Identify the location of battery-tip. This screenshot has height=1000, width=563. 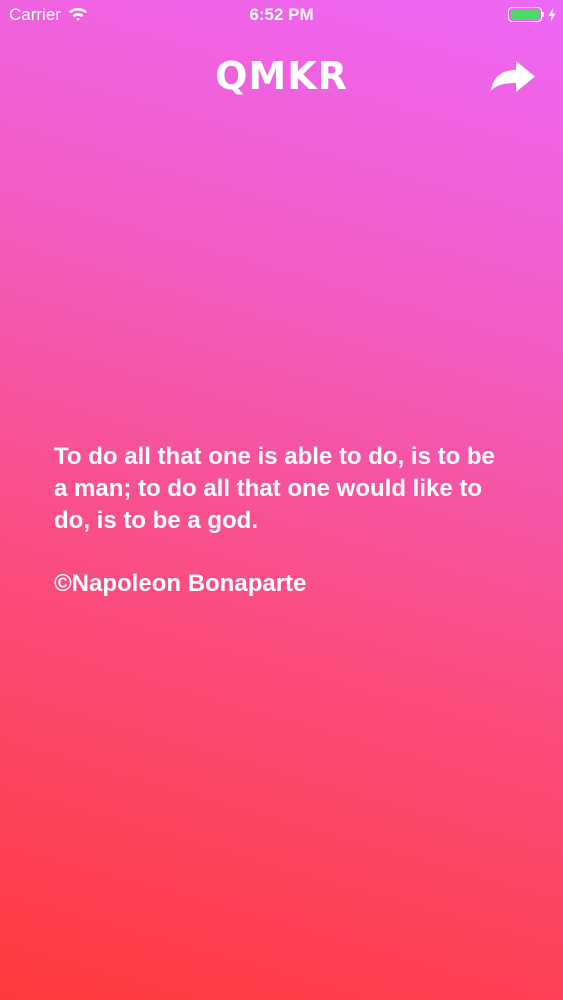
(543, 14).